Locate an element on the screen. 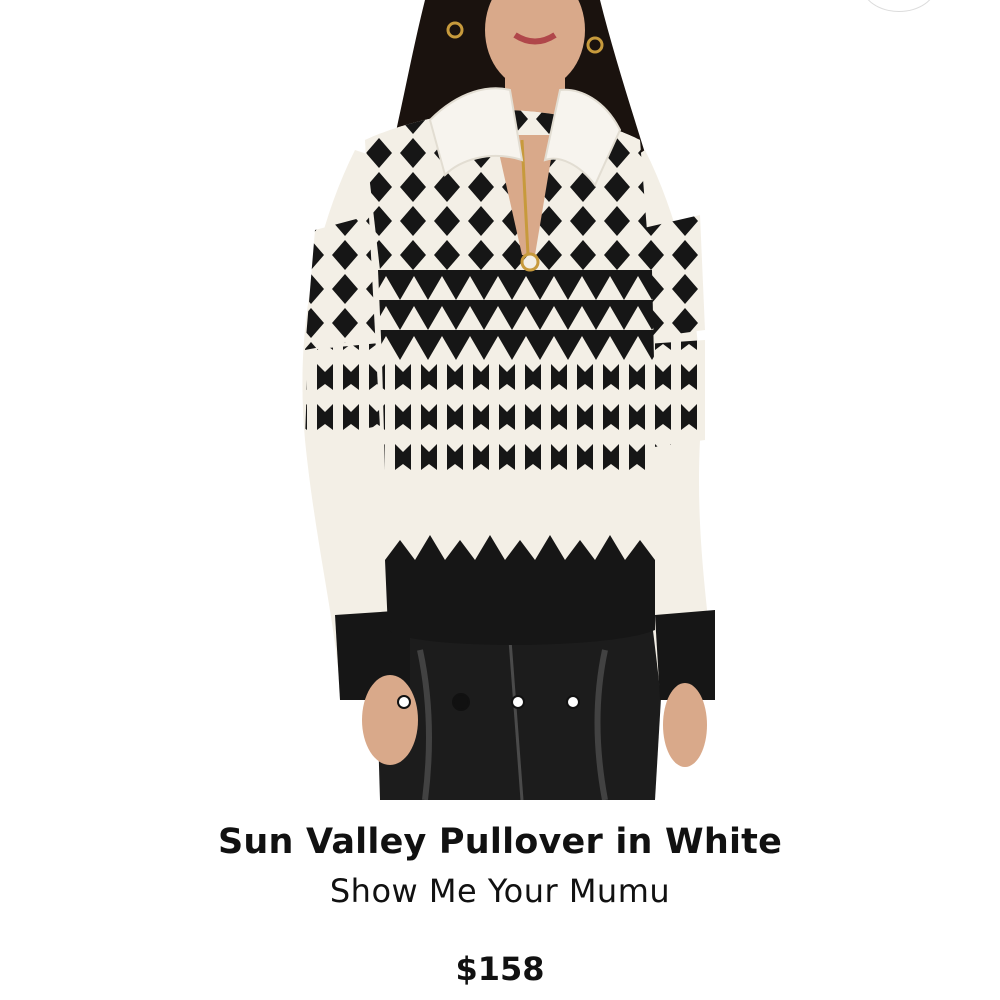 Image resolution: width=1000 pixels, height=1000 pixels. carousel-dots is located at coordinates (502, 702).